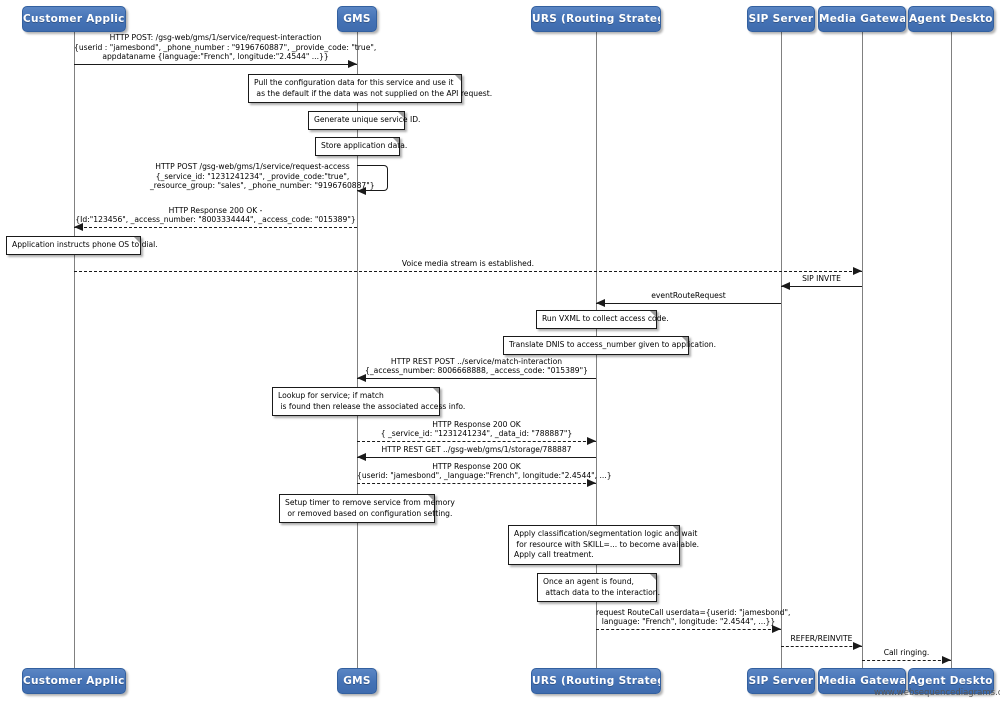 This screenshot has height=703, width=1000. Describe the element at coordinates (468, 264) in the screenshot. I see `message-label-m4: Voice media stream is established.` at that location.